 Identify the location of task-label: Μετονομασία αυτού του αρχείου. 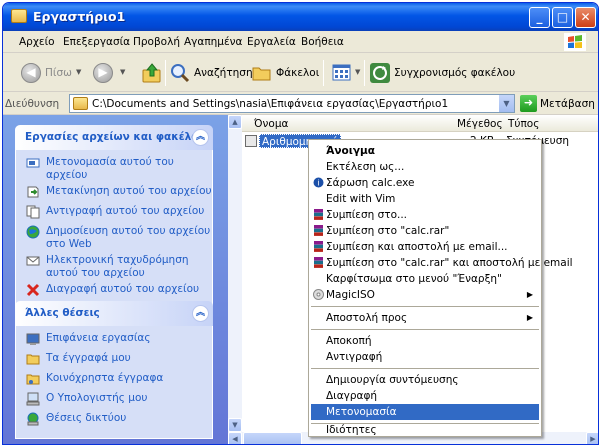
(110, 168).